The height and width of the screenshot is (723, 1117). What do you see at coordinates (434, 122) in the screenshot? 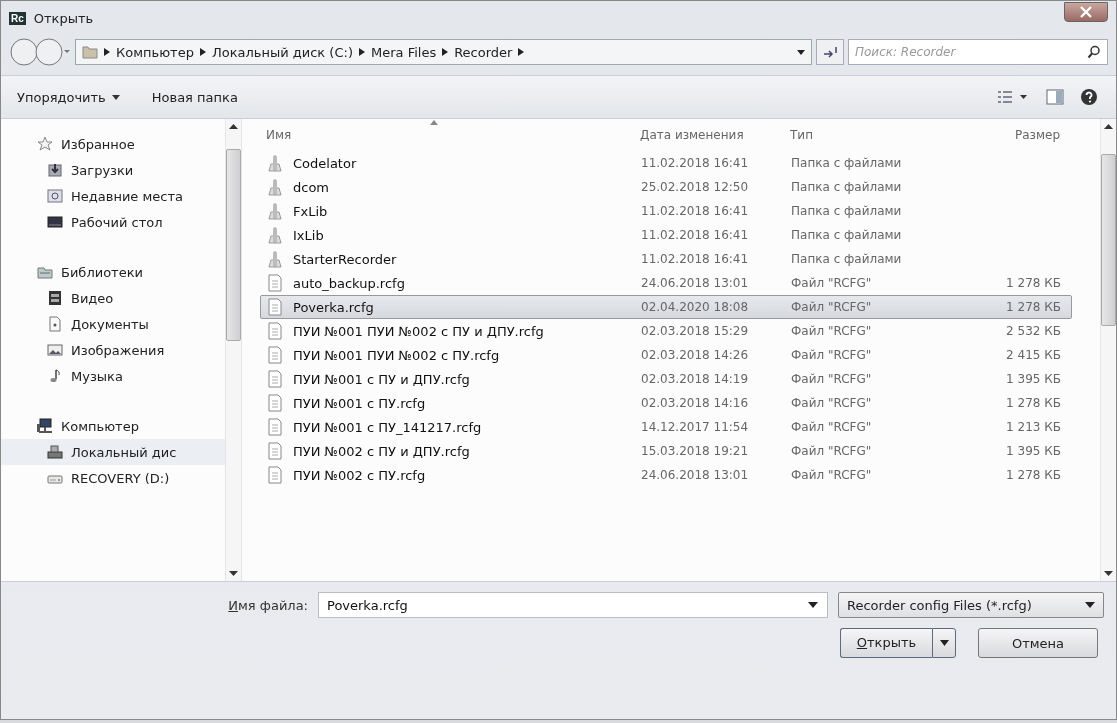
I see `sort-arrow-icon` at bounding box center [434, 122].